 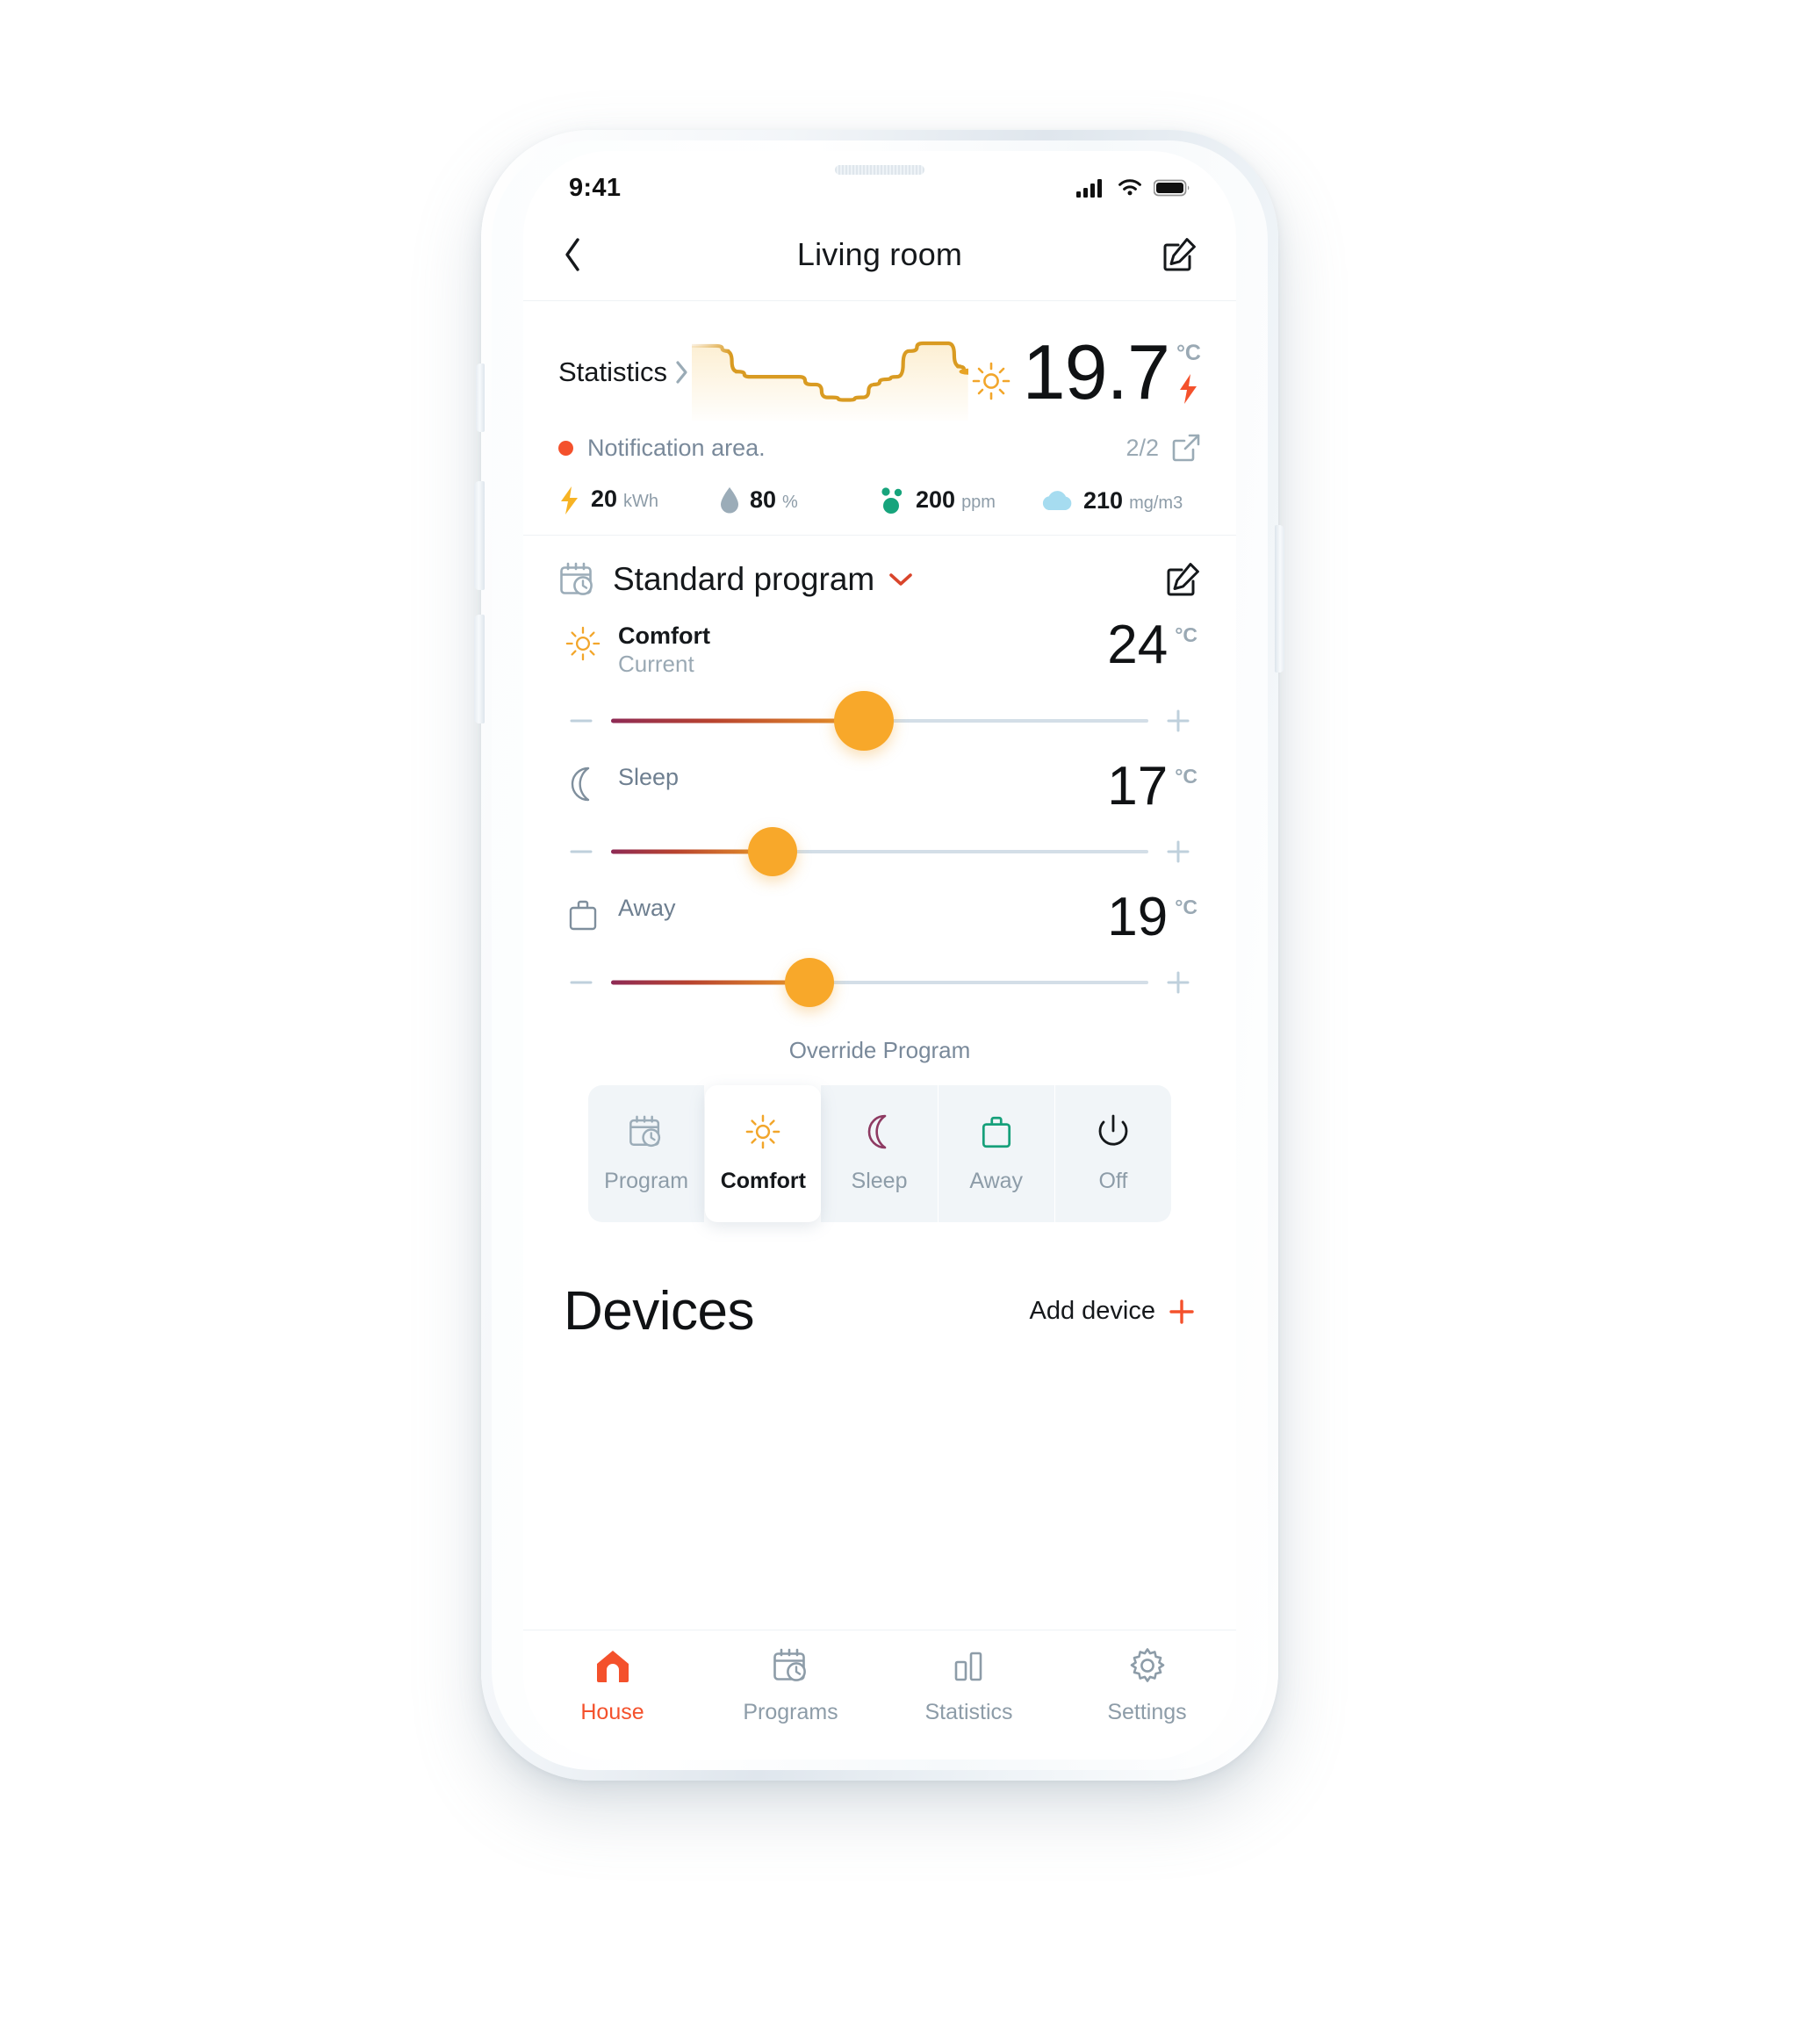 I want to click on tab-label: Settings, so click(x=1147, y=1712).